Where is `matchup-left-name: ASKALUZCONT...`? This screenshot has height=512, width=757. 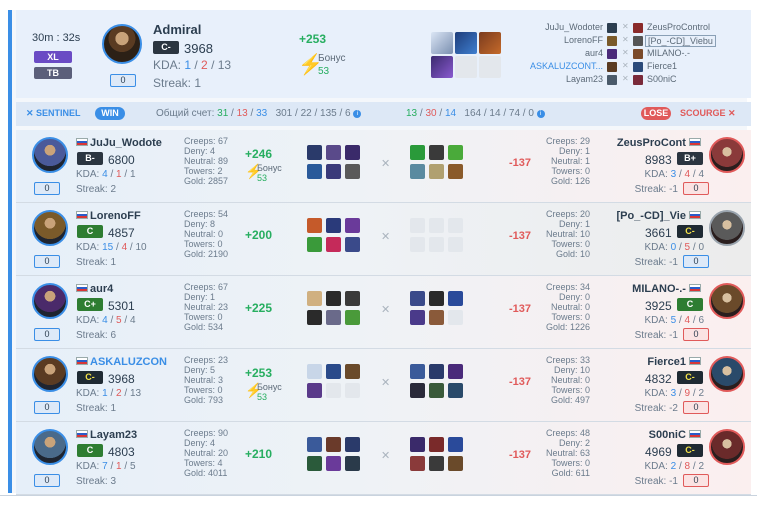
matchup-left-name: ASKALUZCONT... is located at coordinates (566, 66).